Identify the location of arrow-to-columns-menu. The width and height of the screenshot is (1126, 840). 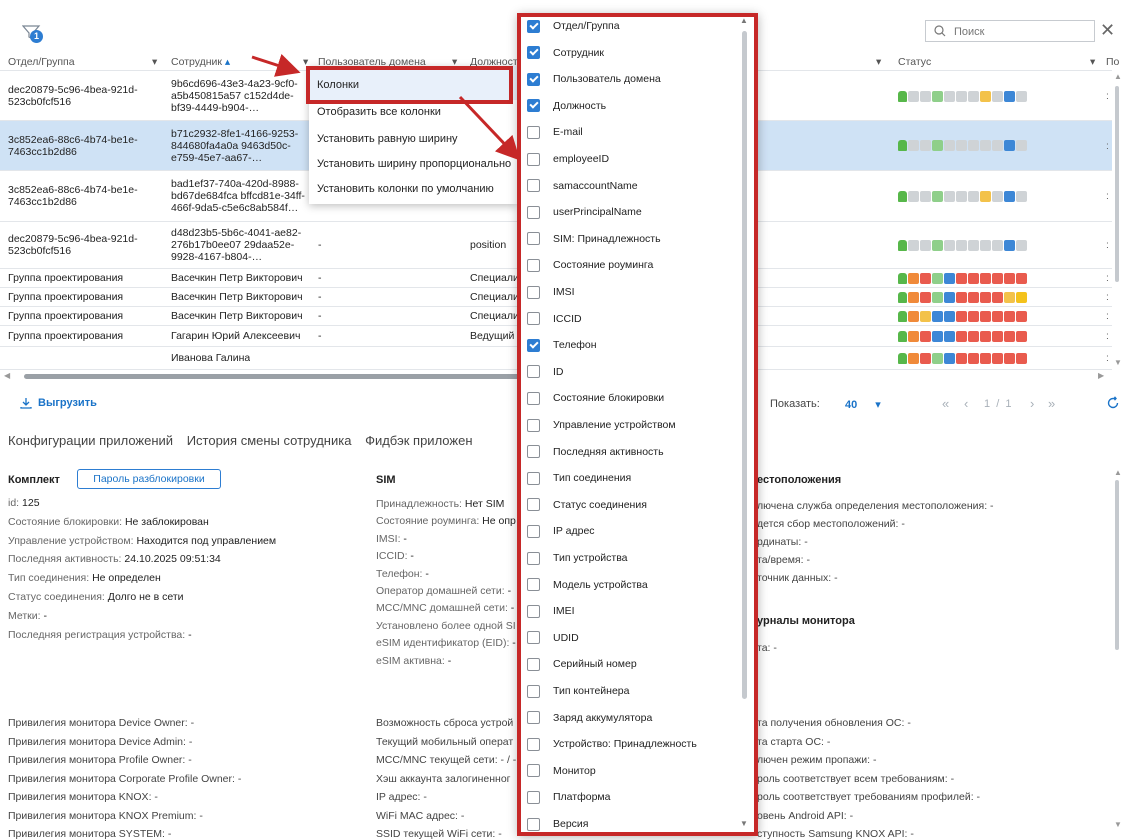
(276, 65).